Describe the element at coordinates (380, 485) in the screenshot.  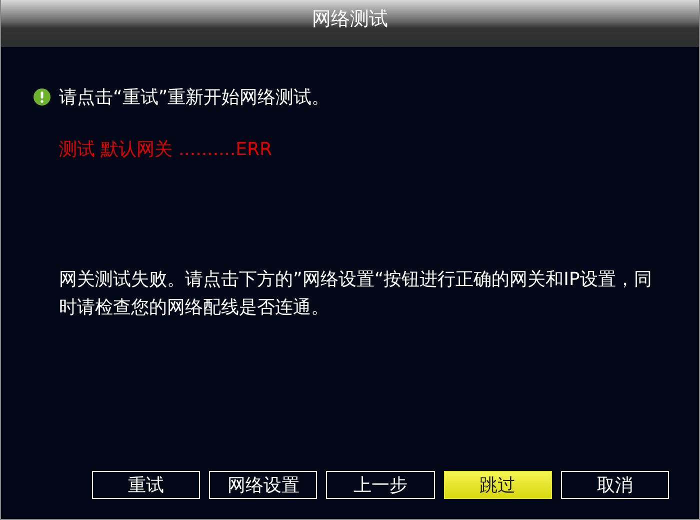
I see `dialog-button: 上一步` at that location.